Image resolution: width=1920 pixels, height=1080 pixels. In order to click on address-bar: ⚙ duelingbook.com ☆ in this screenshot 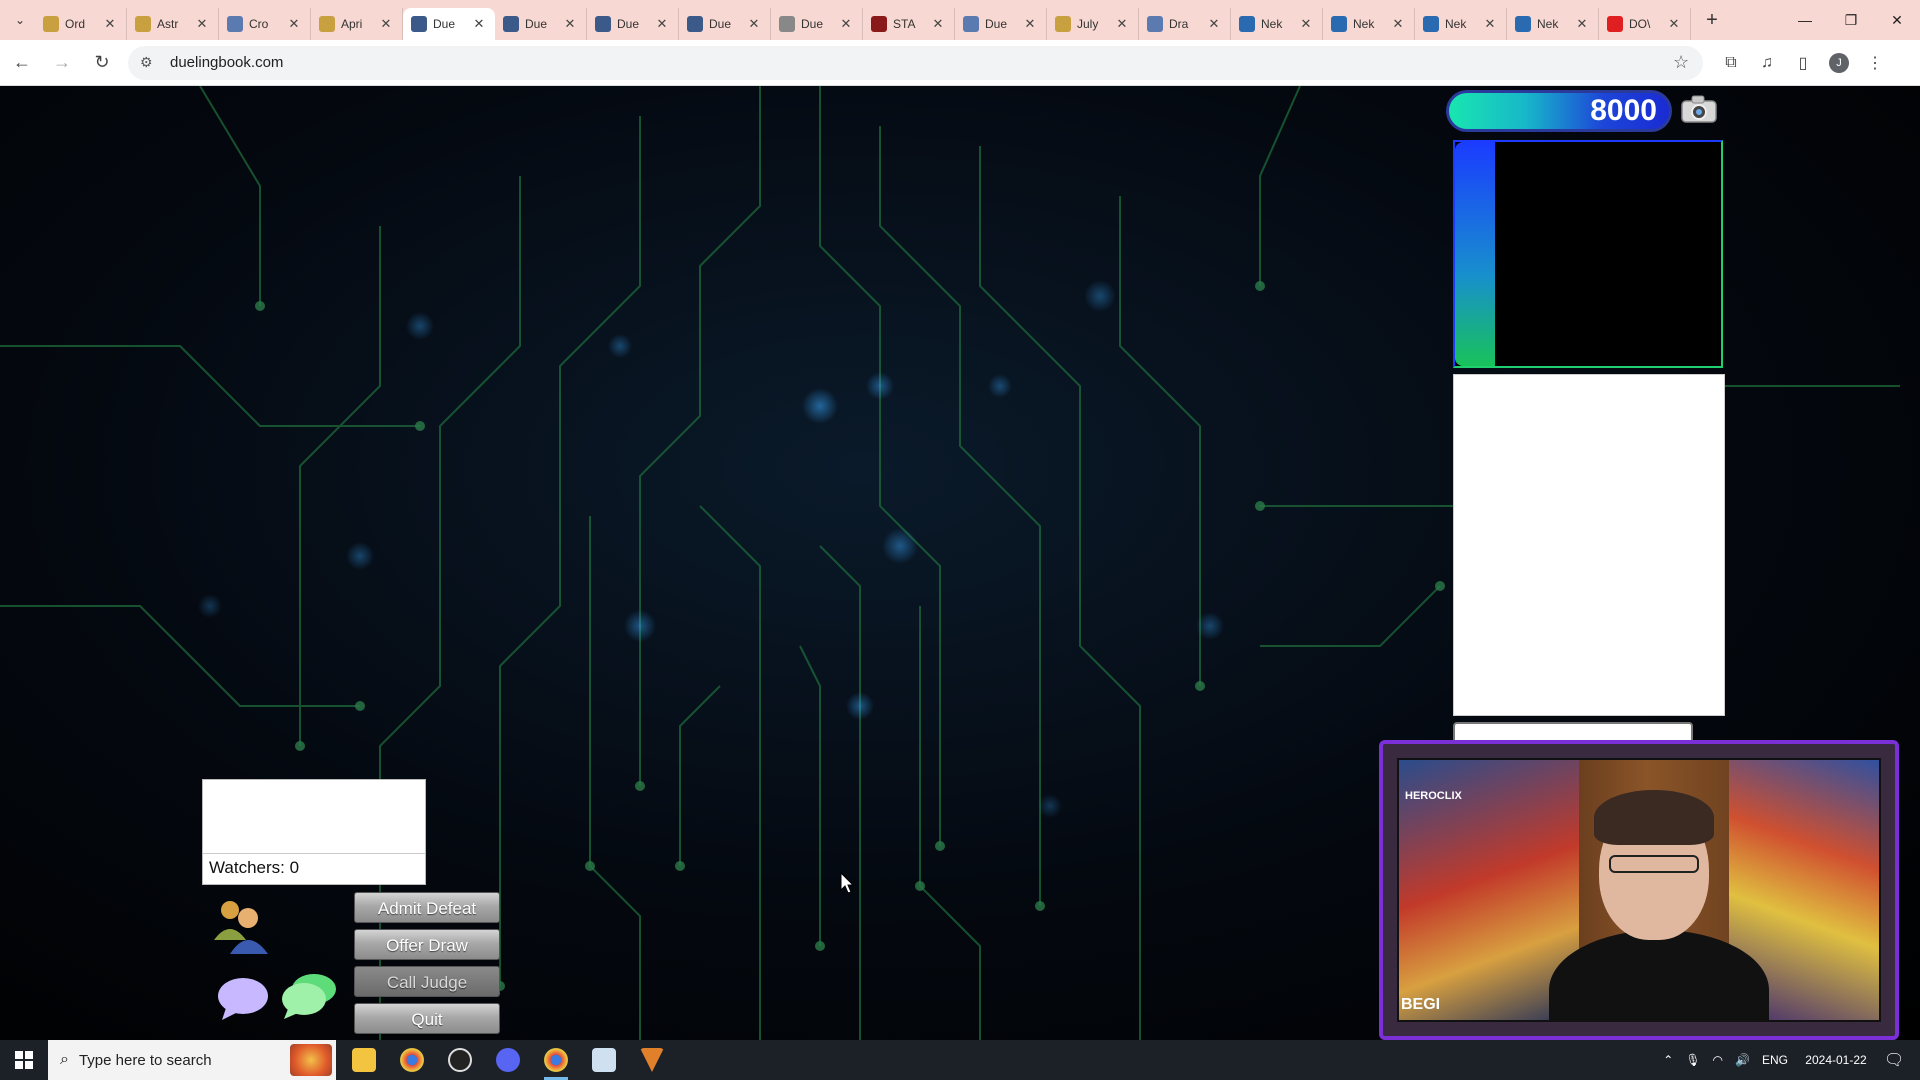, I will do `click(915, 62)`.